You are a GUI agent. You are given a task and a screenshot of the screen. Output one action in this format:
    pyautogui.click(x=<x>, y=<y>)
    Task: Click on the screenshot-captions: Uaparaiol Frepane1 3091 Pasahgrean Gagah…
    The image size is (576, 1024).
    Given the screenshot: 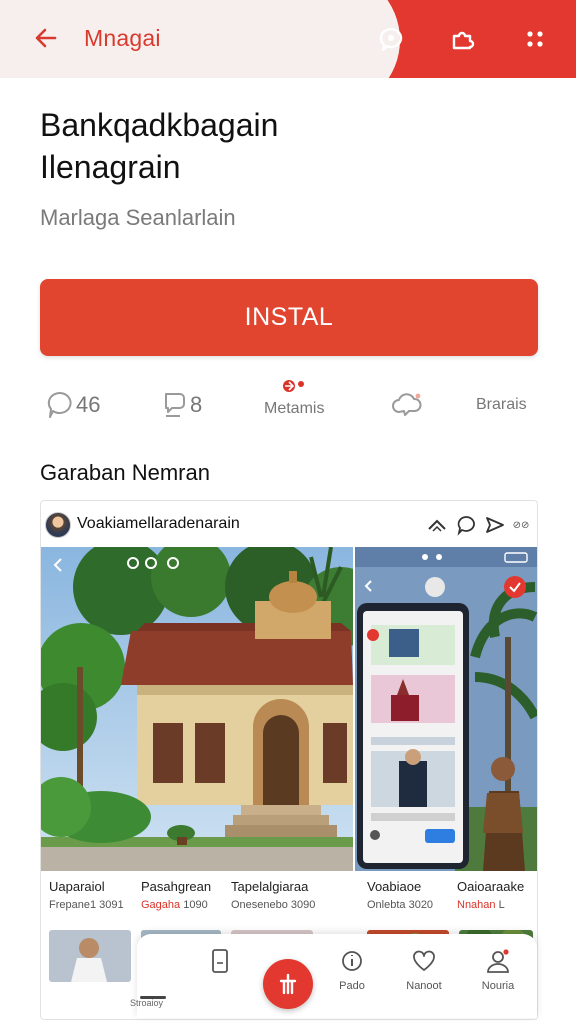 What is the action you would take?
    pyautogui.click(x=289, y=903)
    